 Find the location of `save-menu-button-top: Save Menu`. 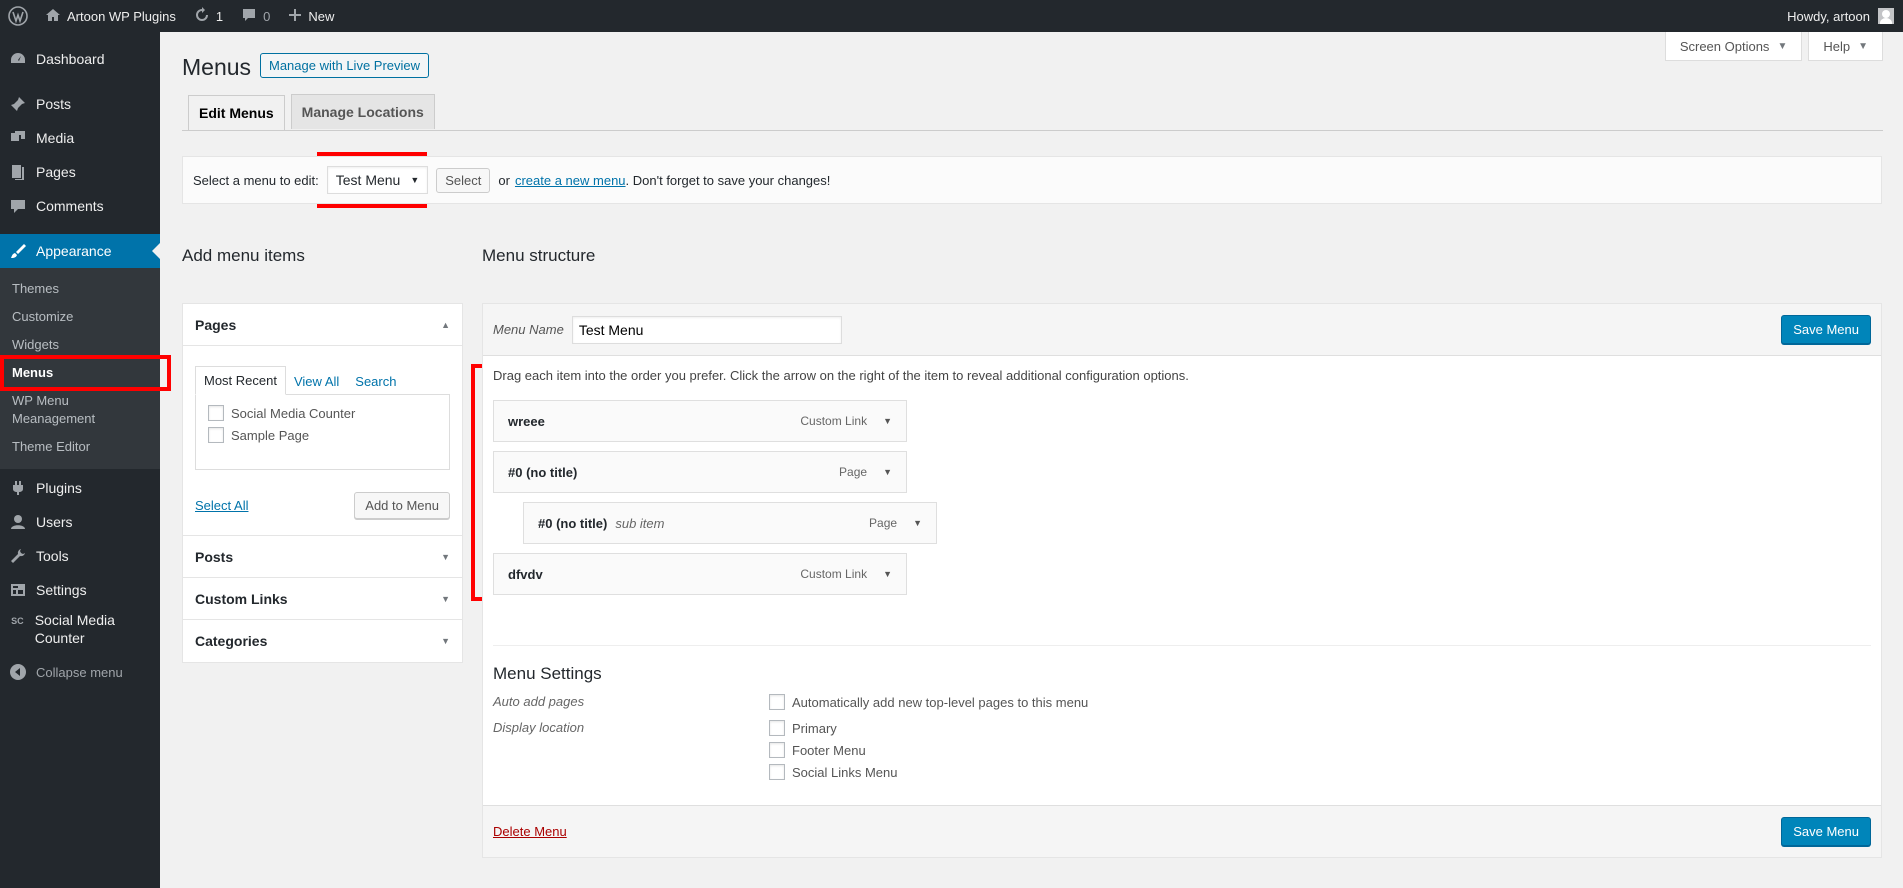

save-menu-button-top: Save Menu is located at coordinates (1826, 329).